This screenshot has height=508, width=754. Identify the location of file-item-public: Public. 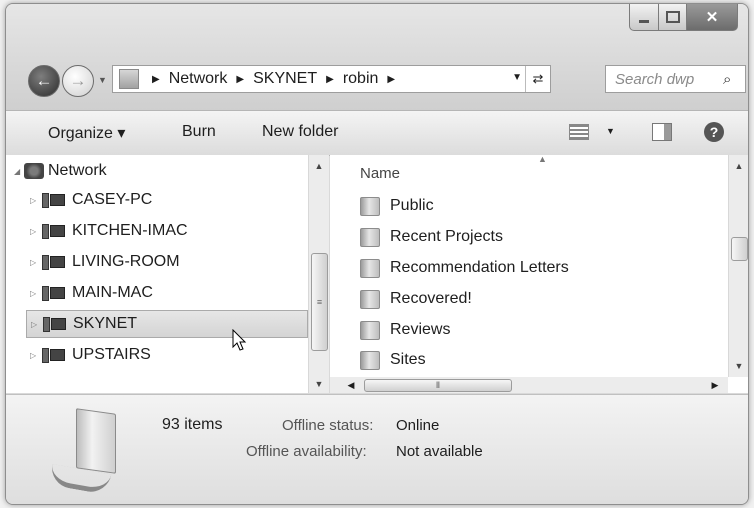
(397, 206).